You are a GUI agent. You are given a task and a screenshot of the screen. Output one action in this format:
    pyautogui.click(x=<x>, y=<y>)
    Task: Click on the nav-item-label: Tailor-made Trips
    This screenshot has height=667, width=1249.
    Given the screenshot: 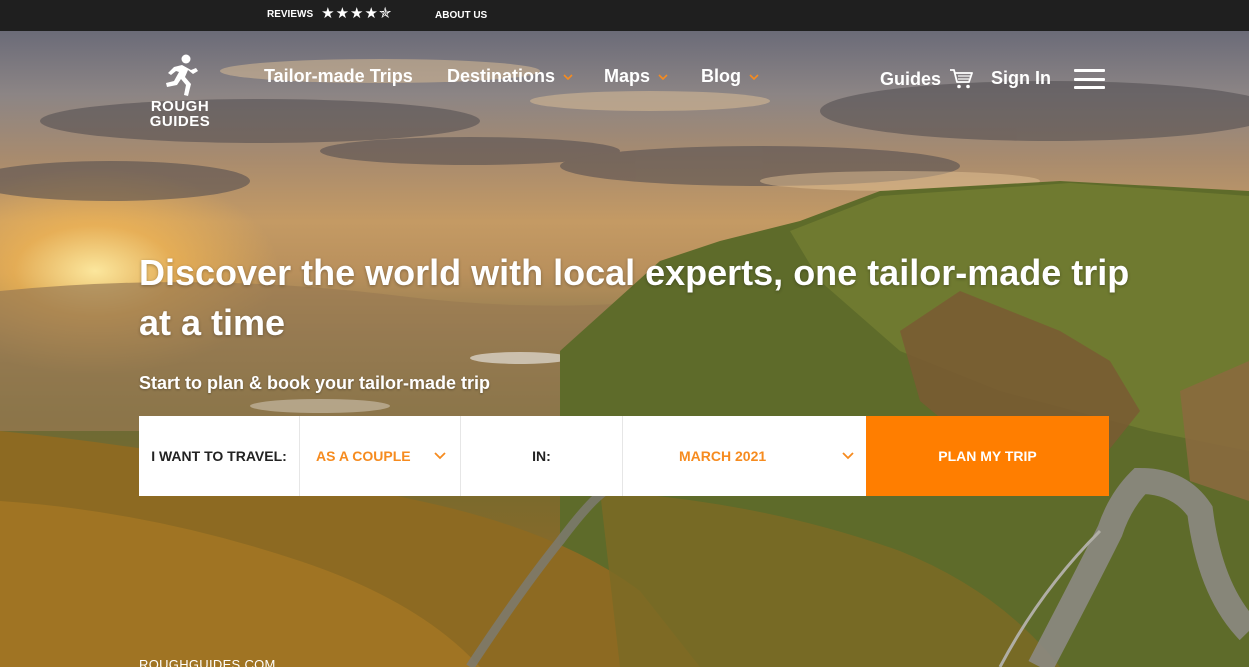 What is the action you would take?
    pyautogui.click(x=338, y=76)
    